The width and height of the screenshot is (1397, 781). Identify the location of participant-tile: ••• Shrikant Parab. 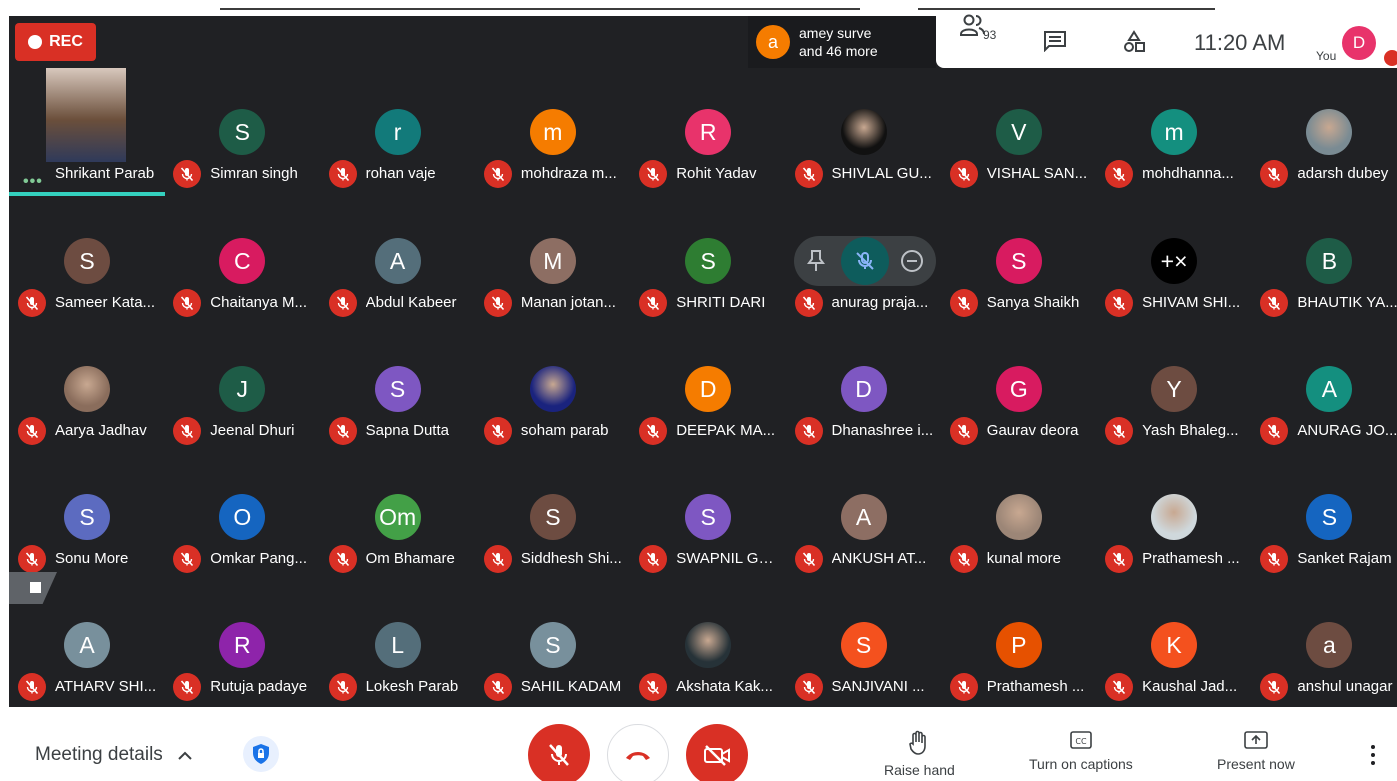
(87, 126).